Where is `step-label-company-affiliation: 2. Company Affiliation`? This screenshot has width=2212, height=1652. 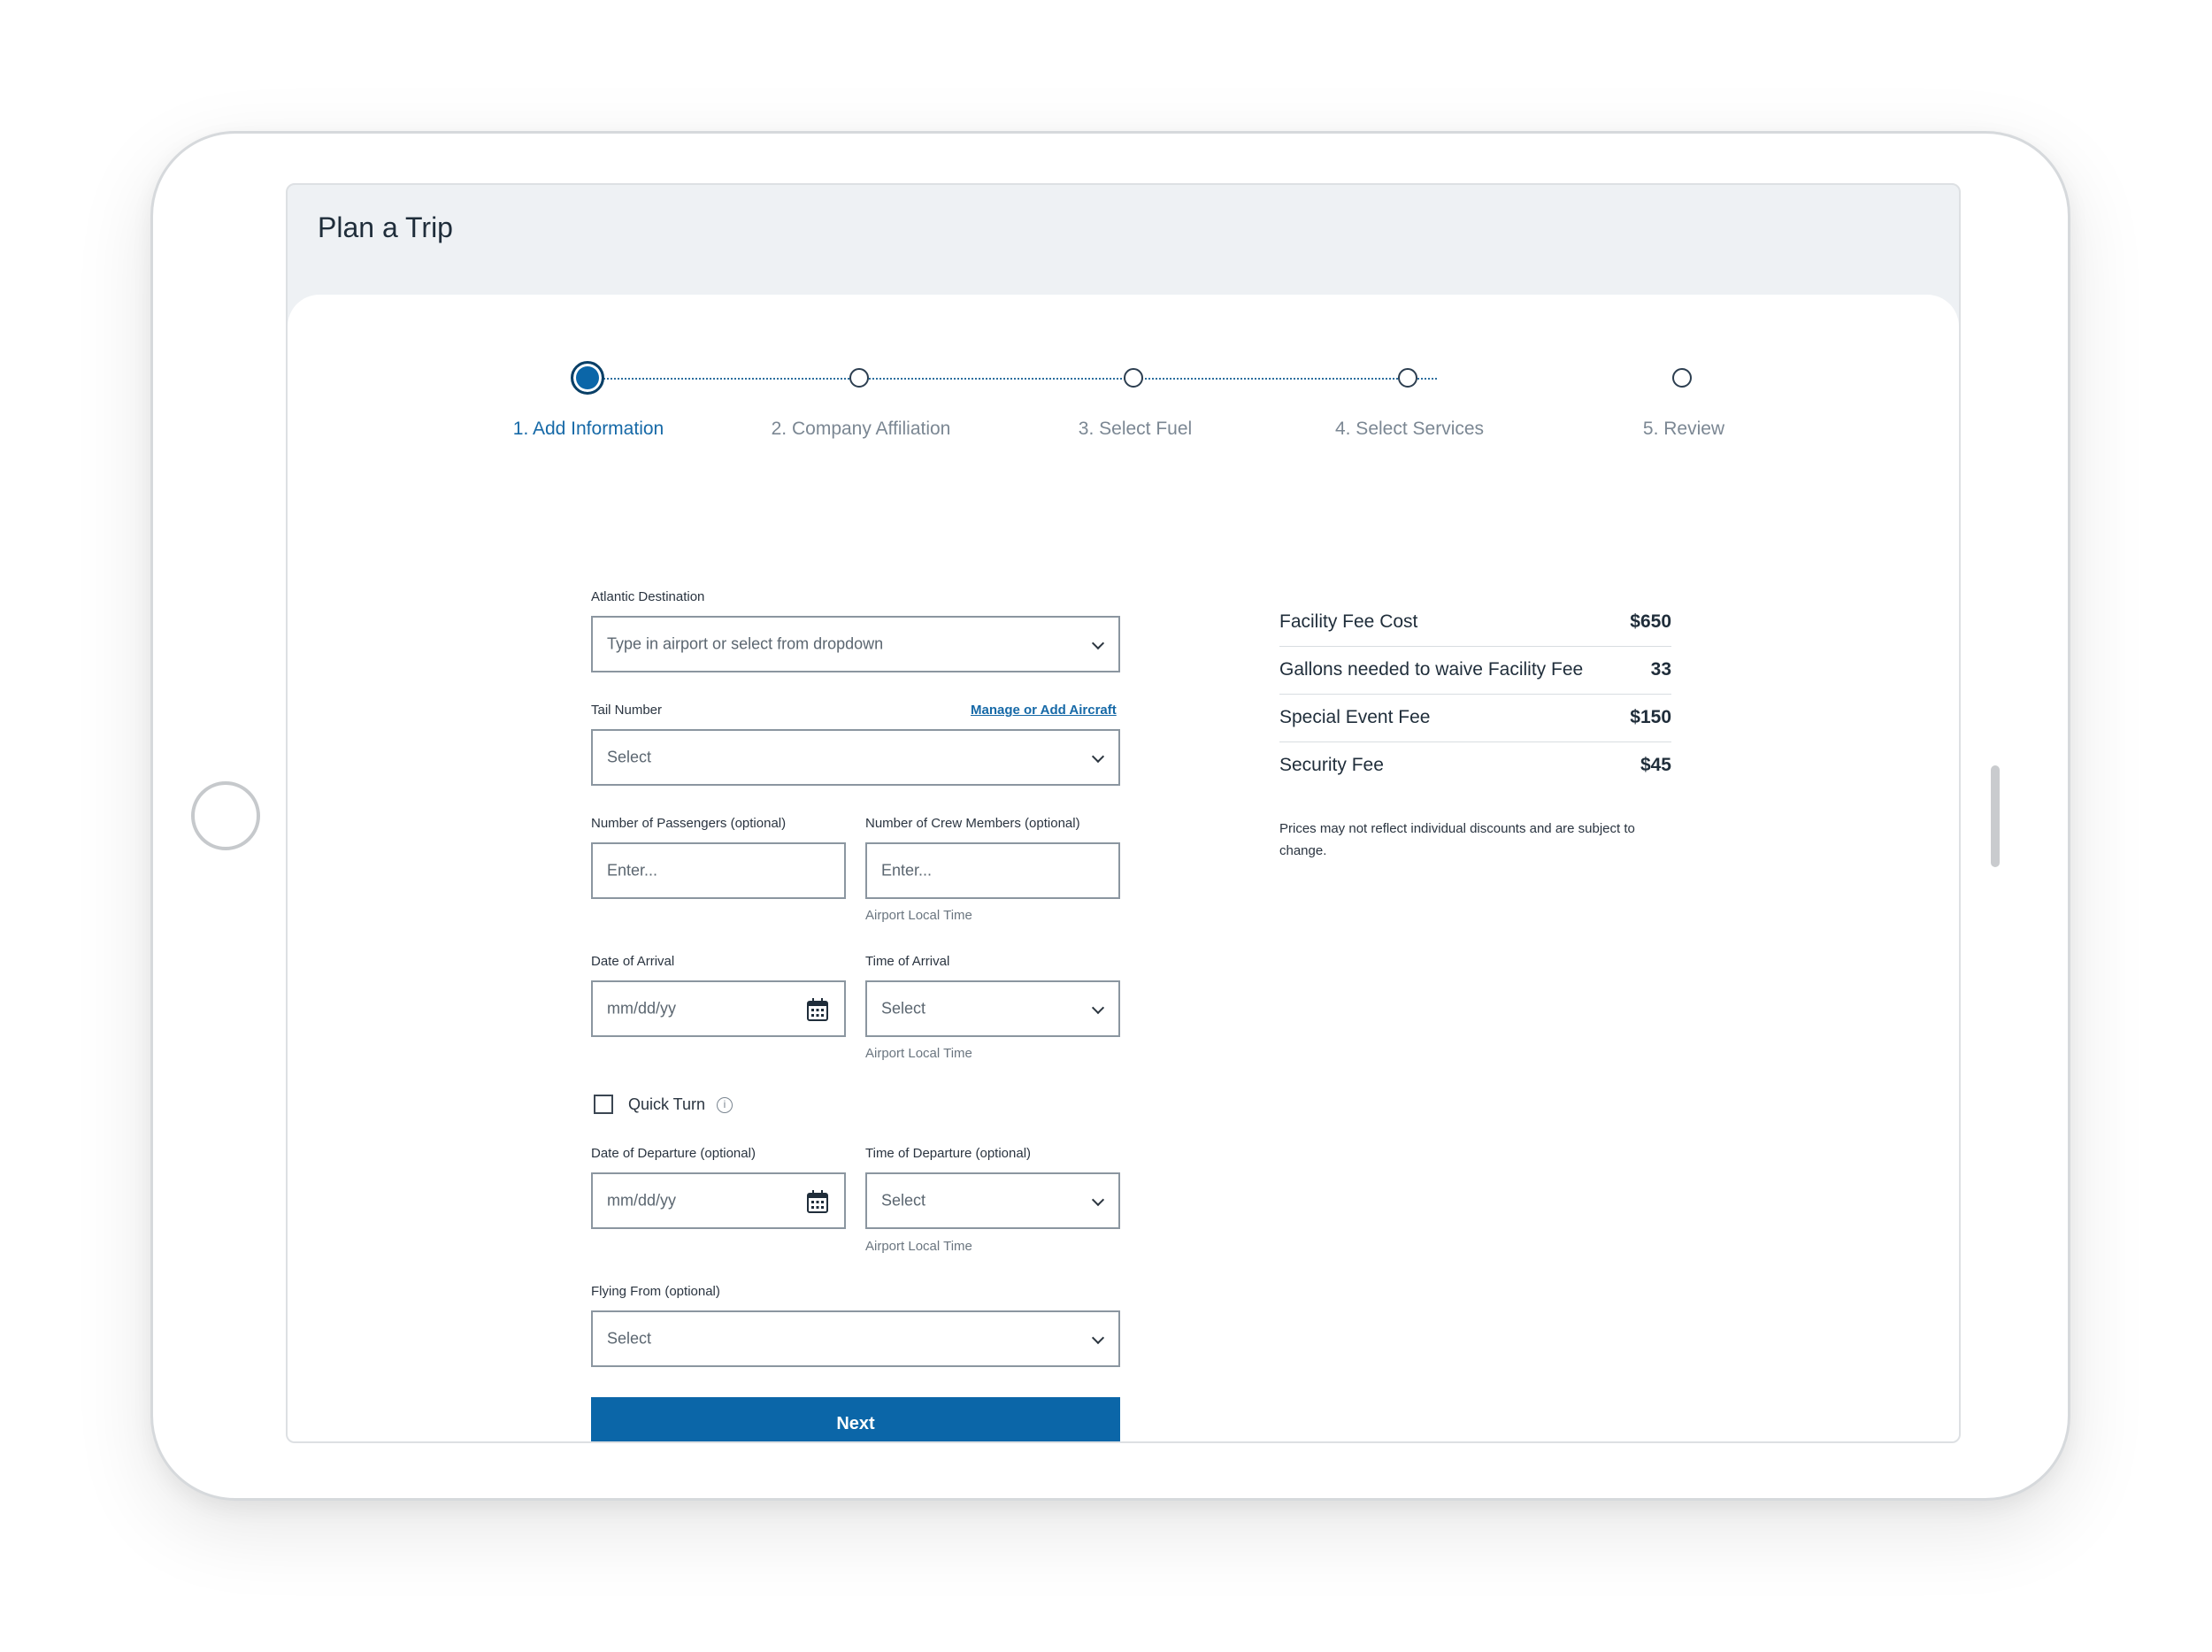 step-label-company-affiliation: 2. Company Affiliation is located at coordinates (862, 429).